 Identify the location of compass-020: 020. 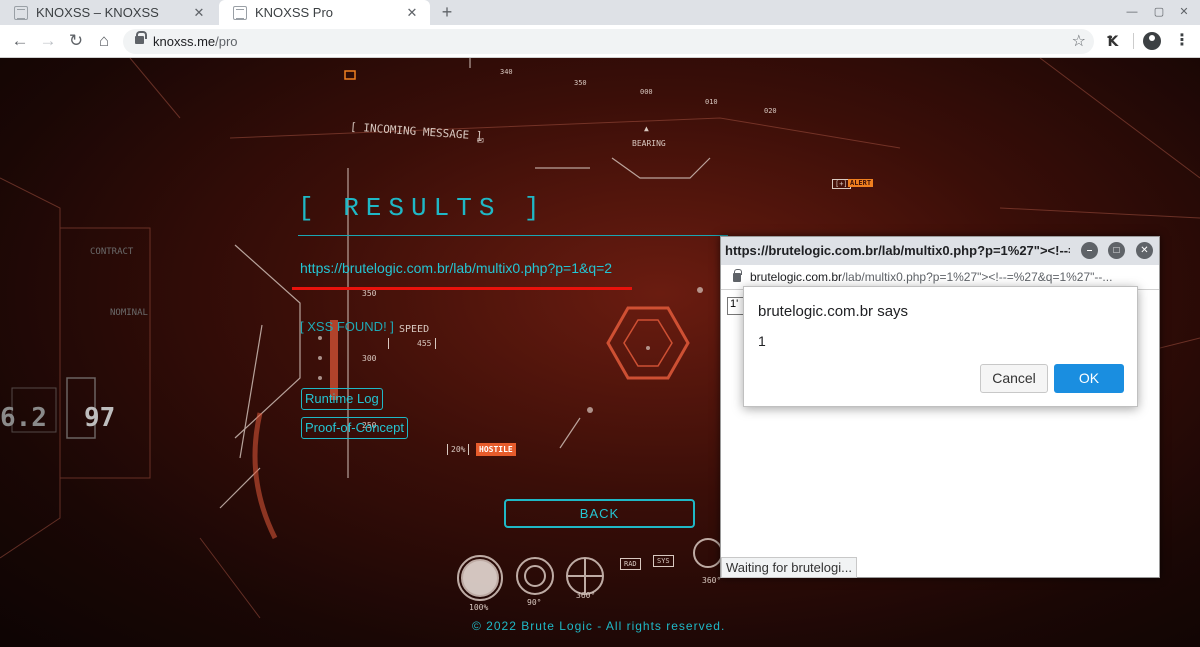
(770, 111).